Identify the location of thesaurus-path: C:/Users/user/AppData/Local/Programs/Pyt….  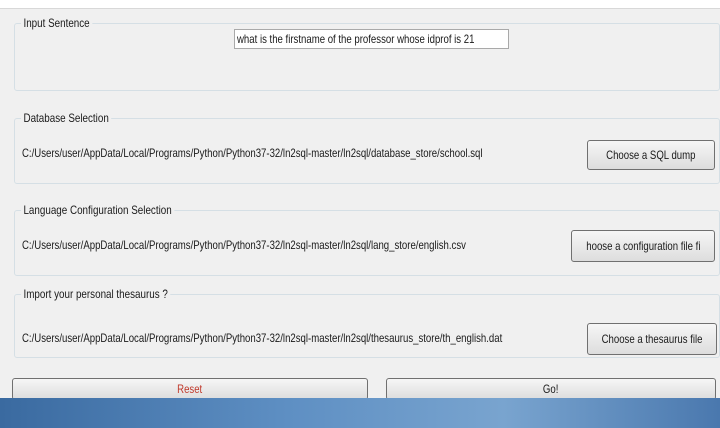
(262, 338).